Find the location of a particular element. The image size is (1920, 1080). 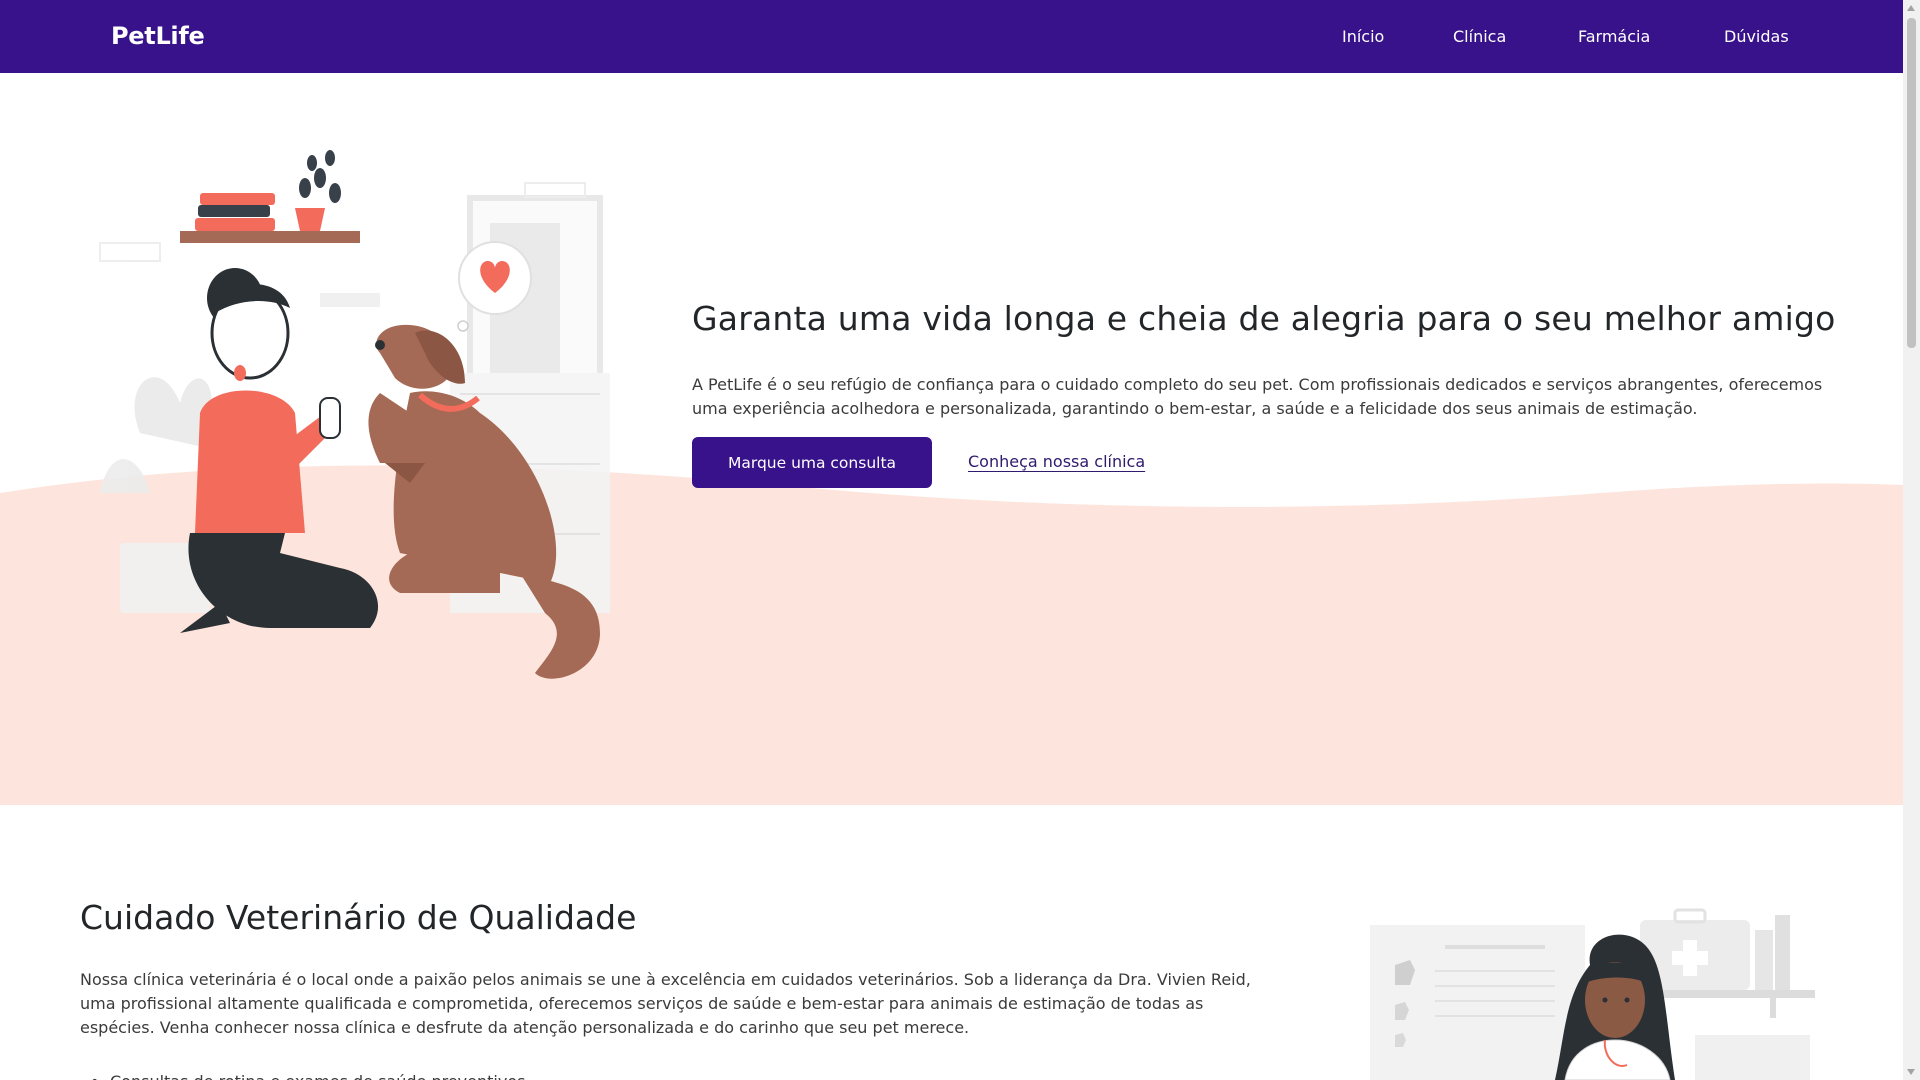

section-title: Cuidado Veterinário de Qualidade is located at coordinates (358, 917).